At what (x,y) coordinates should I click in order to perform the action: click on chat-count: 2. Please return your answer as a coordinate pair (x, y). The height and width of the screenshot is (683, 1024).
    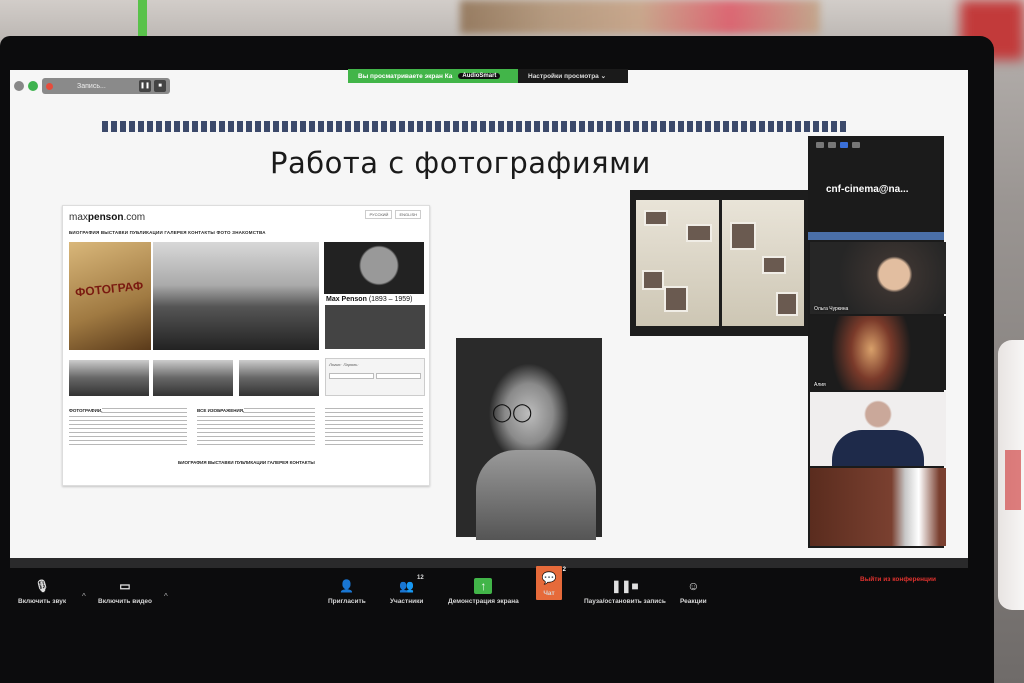
    Looking at the image, I should click on (564, 570).